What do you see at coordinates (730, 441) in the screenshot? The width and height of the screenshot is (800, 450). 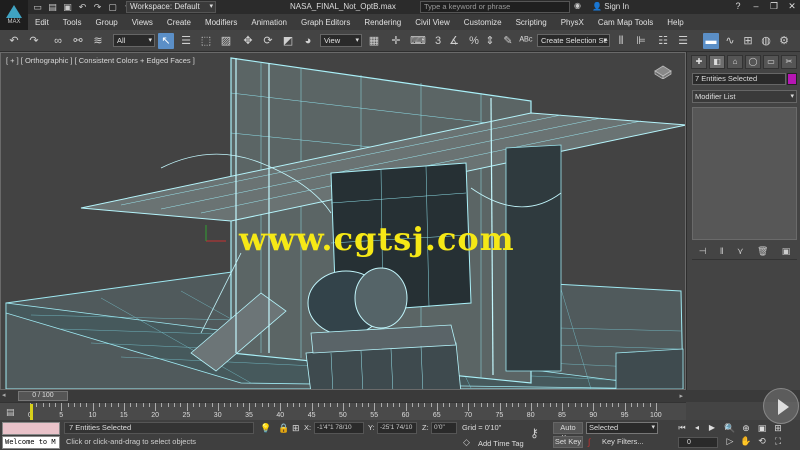 I see `field-of-view-icon: ▷` at bounding box center [730, 441].